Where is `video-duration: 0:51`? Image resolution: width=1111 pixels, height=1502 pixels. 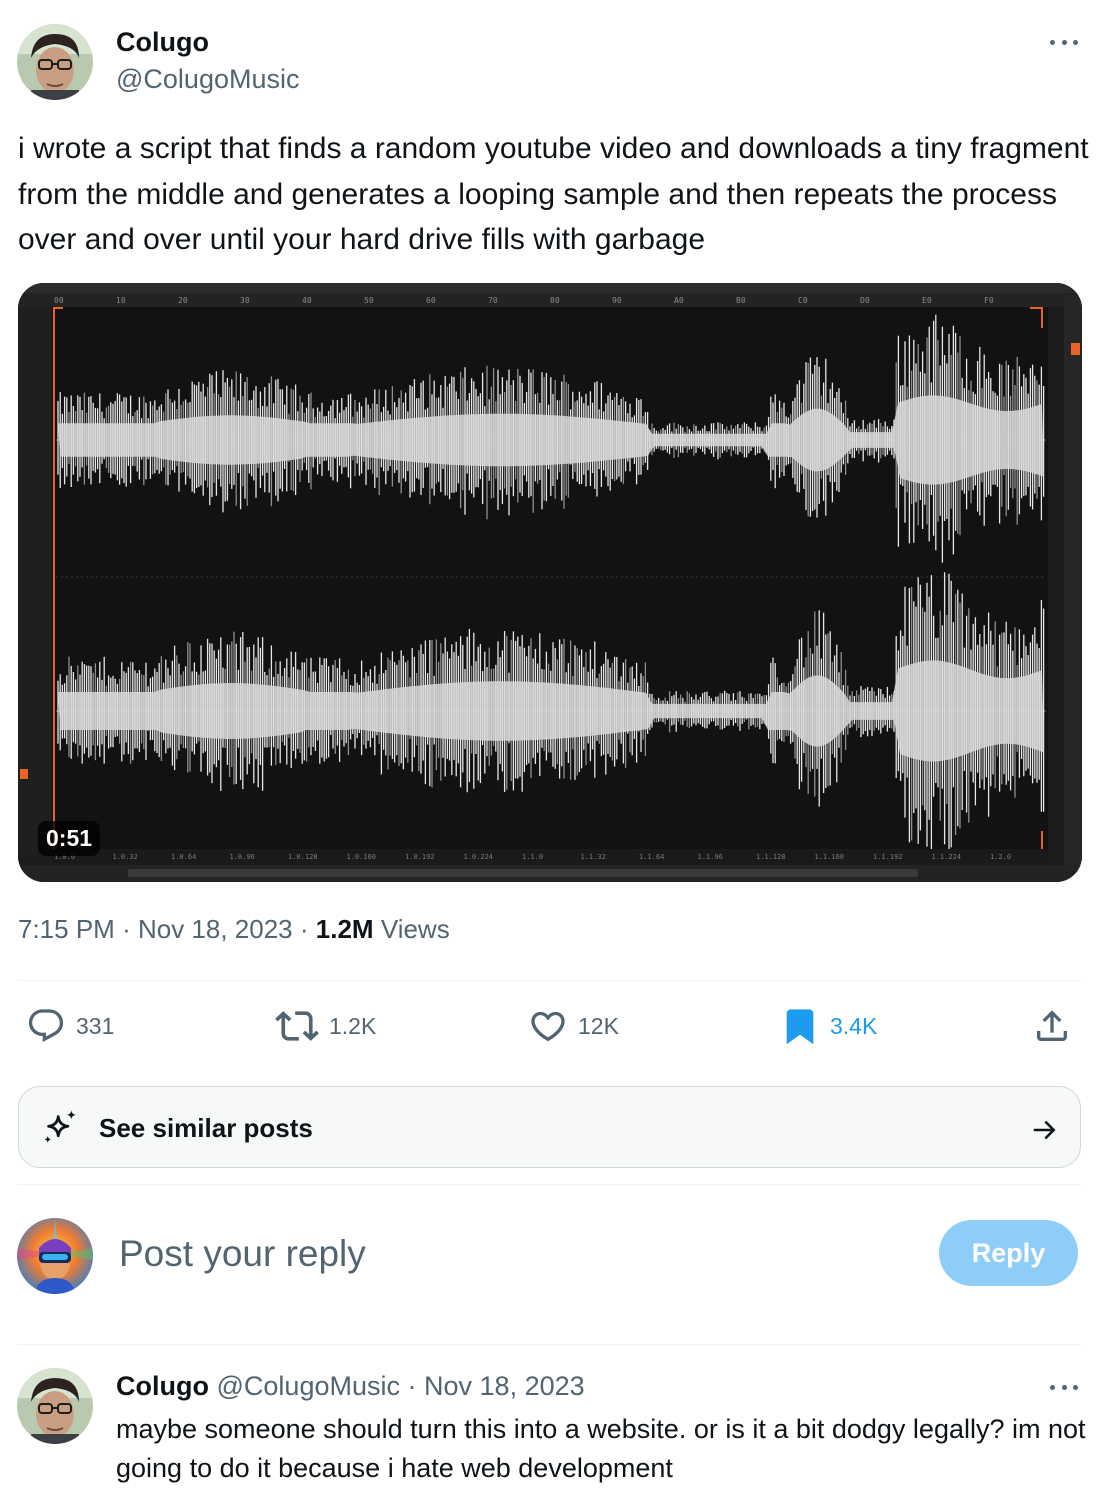 video-duration: 0:51 is located at coordinates (69, 838).